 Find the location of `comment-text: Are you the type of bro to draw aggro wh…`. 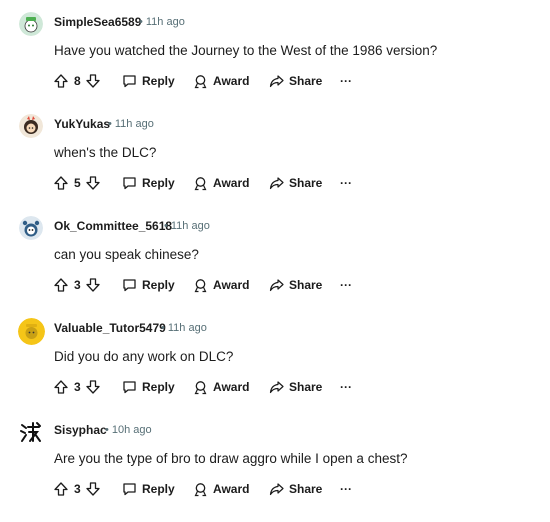

comment-text: Are you the type of bro to draw aggro wh… is located at coordinates (231, 458).